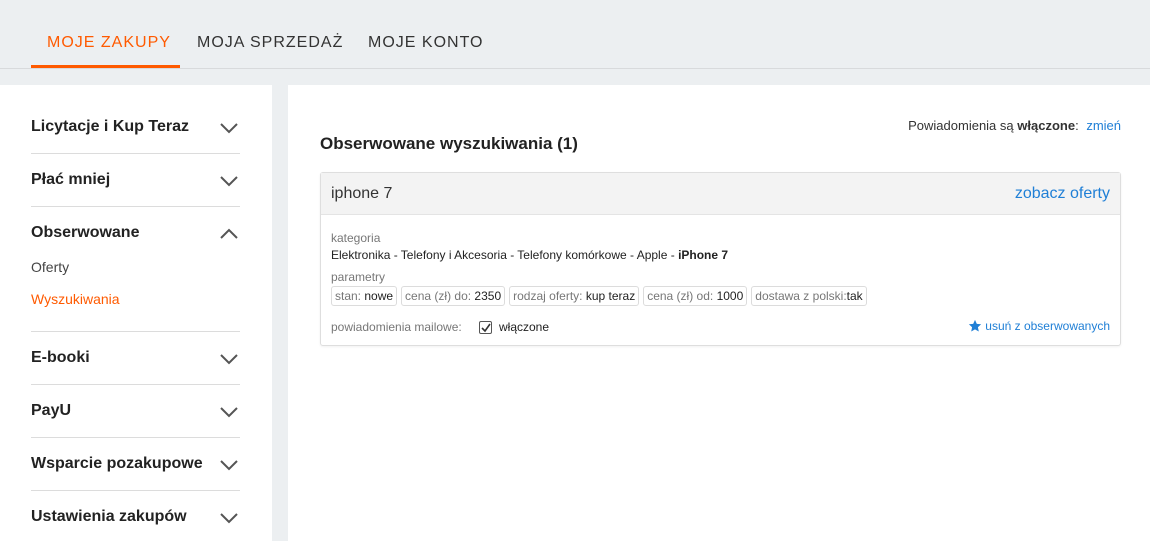 This screenshot has width=1150, height=541. I want to click on sidebar-section-label: Wsparcie pozakupowe, so click(117, 463).